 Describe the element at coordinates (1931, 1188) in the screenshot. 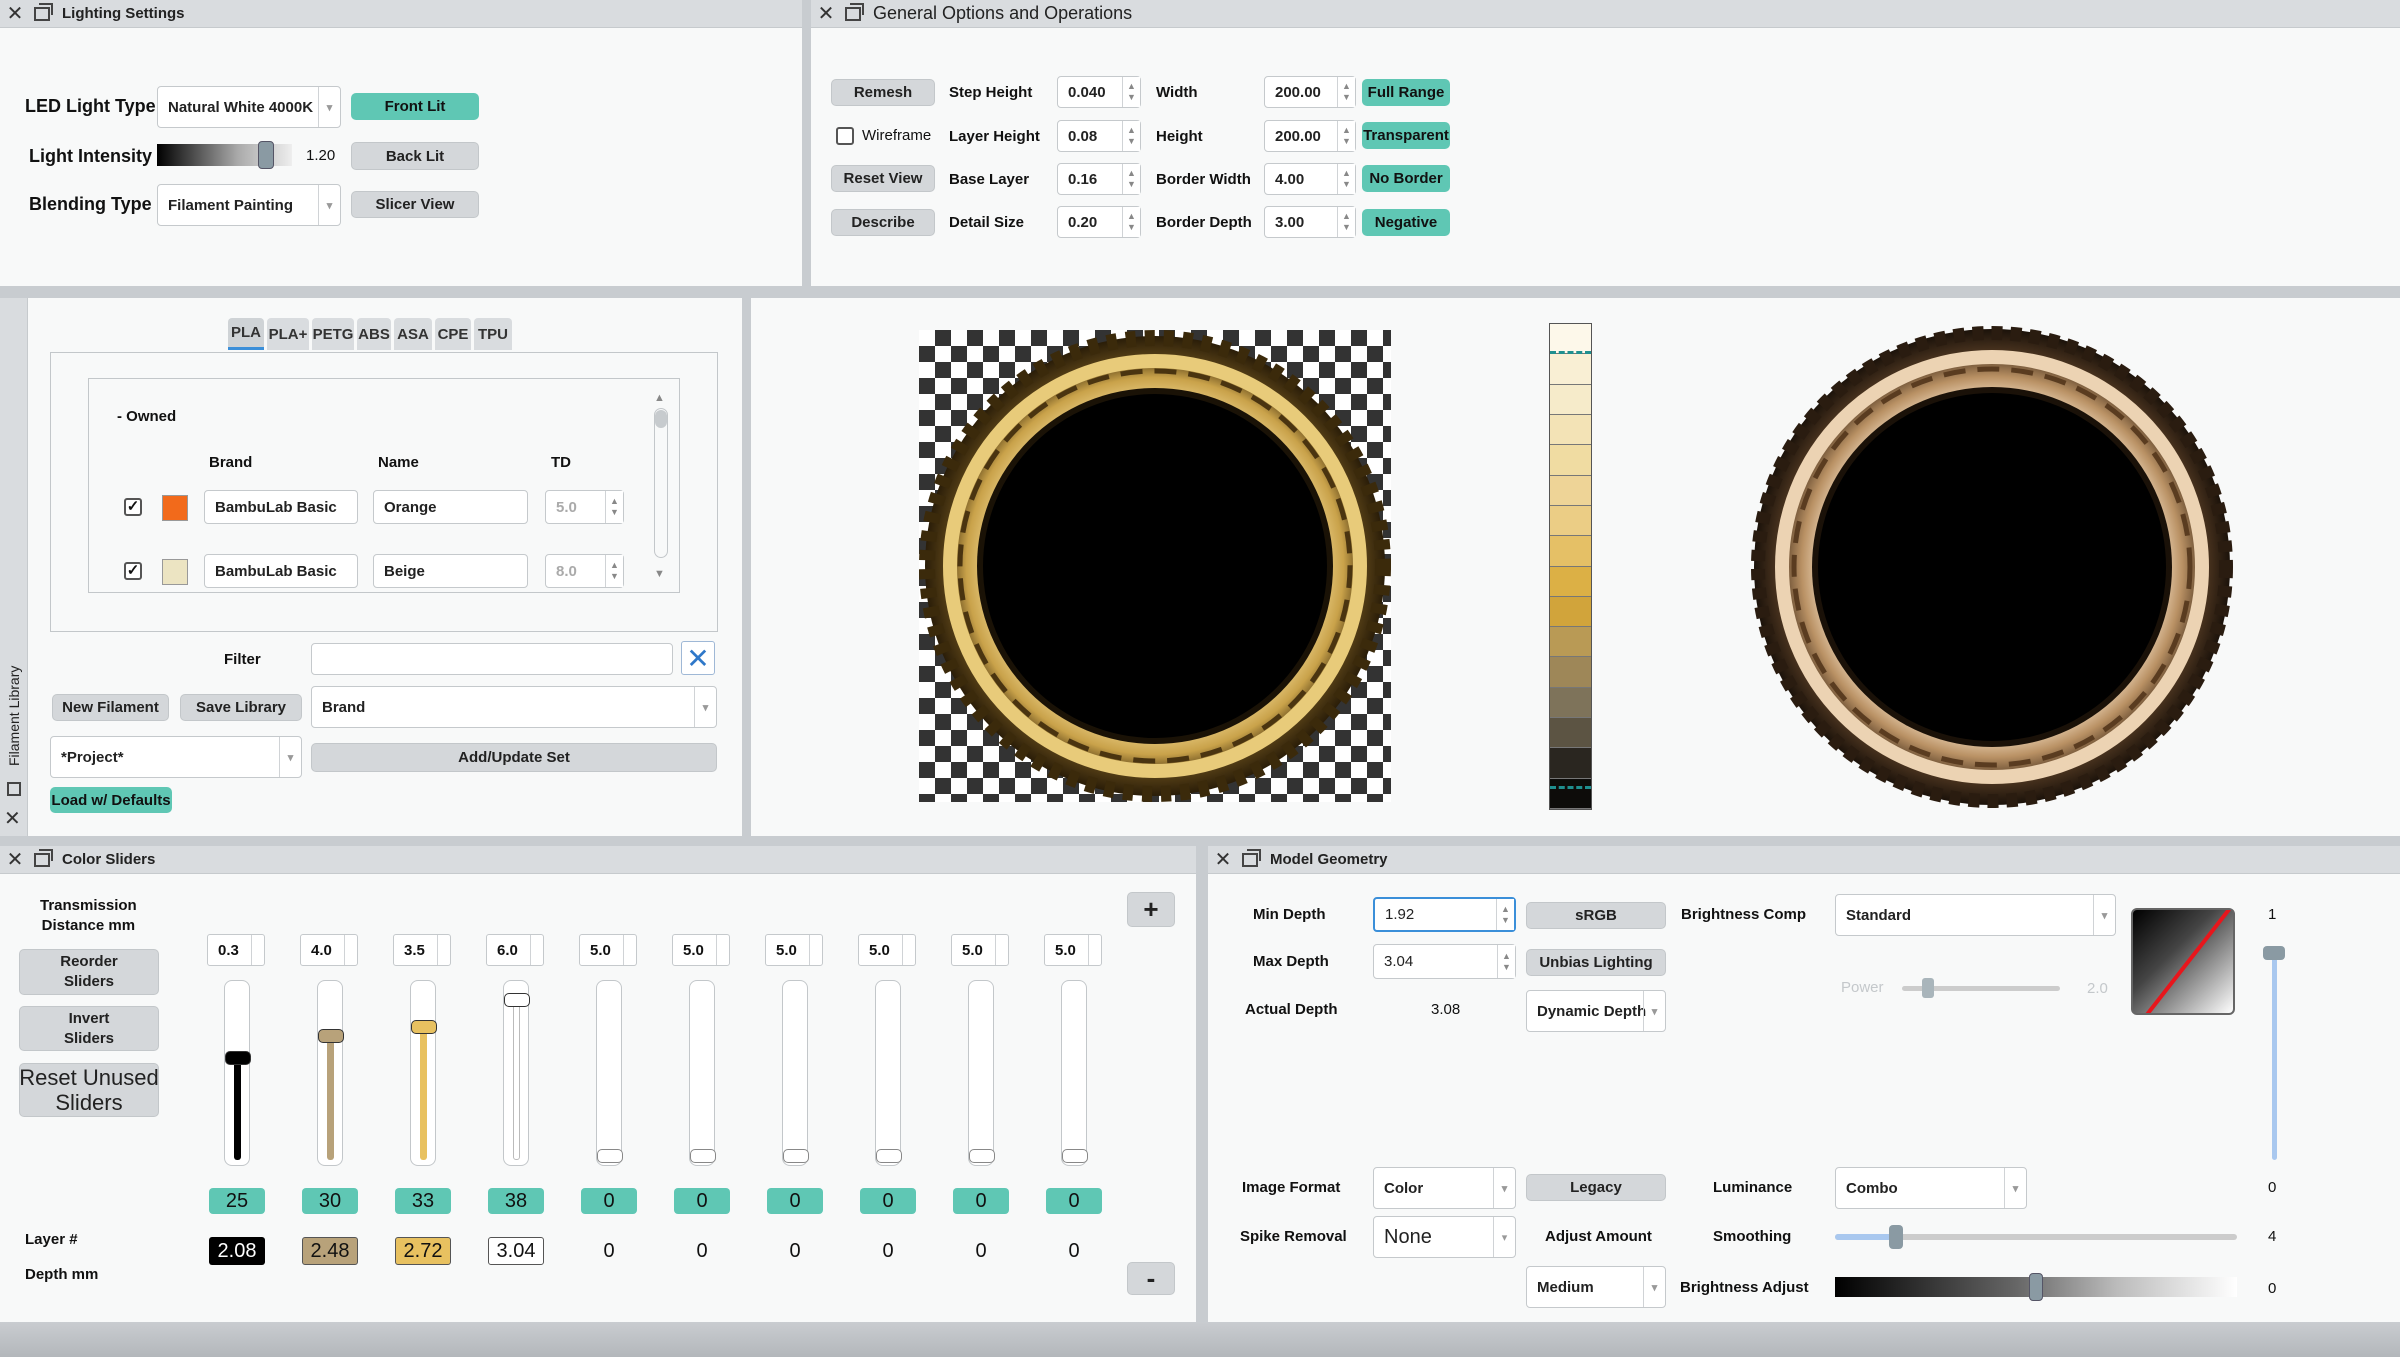

I see `luminance-select: Combo ▾` at that location.